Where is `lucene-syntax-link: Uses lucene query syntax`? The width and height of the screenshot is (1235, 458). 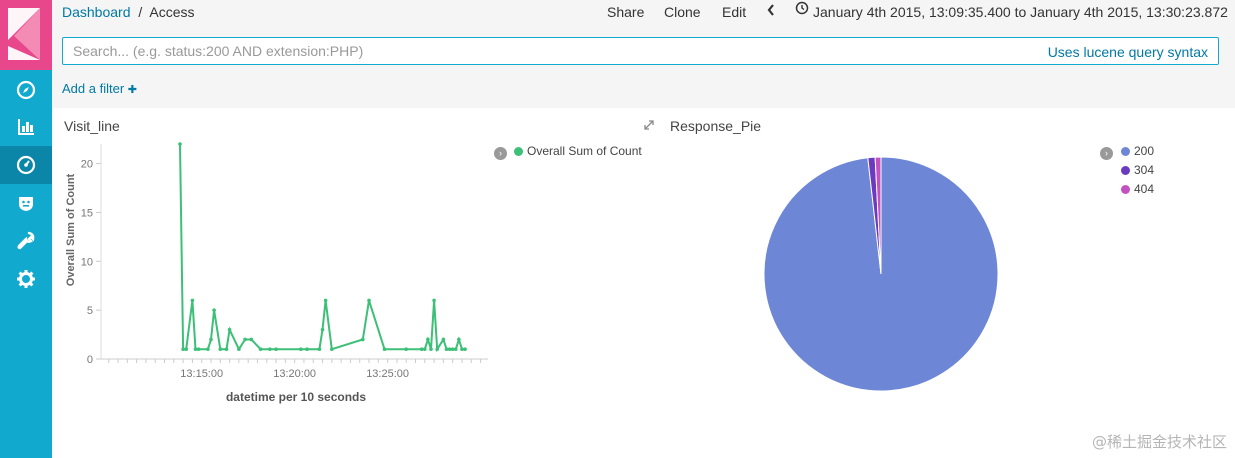 lucene-syntax-link: Uses lucene query syntax is located at coordinates (1128, 52).